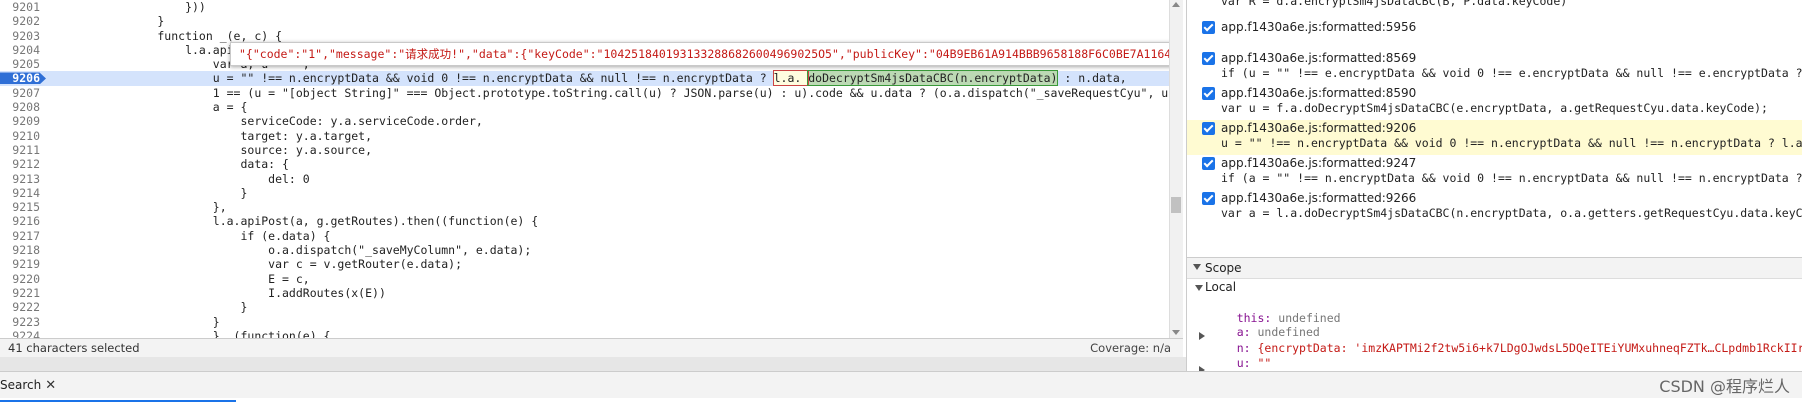 This screenshot has height=403, width=1802. I want to click on local-scope-title: Local, so click(1220, 287).